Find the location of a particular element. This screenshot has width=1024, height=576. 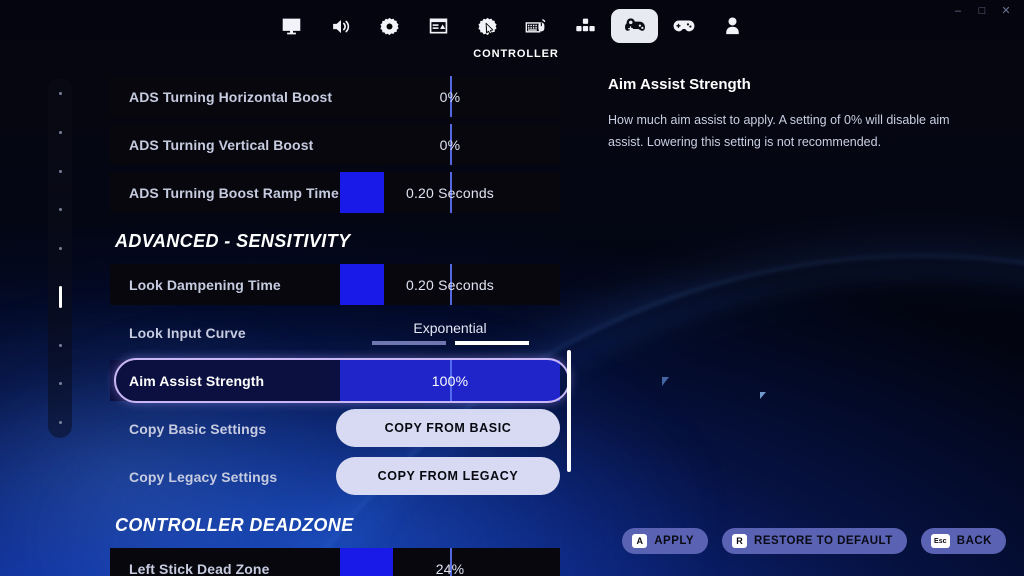

controller-settings-icon is located at coordinates (635, 26).